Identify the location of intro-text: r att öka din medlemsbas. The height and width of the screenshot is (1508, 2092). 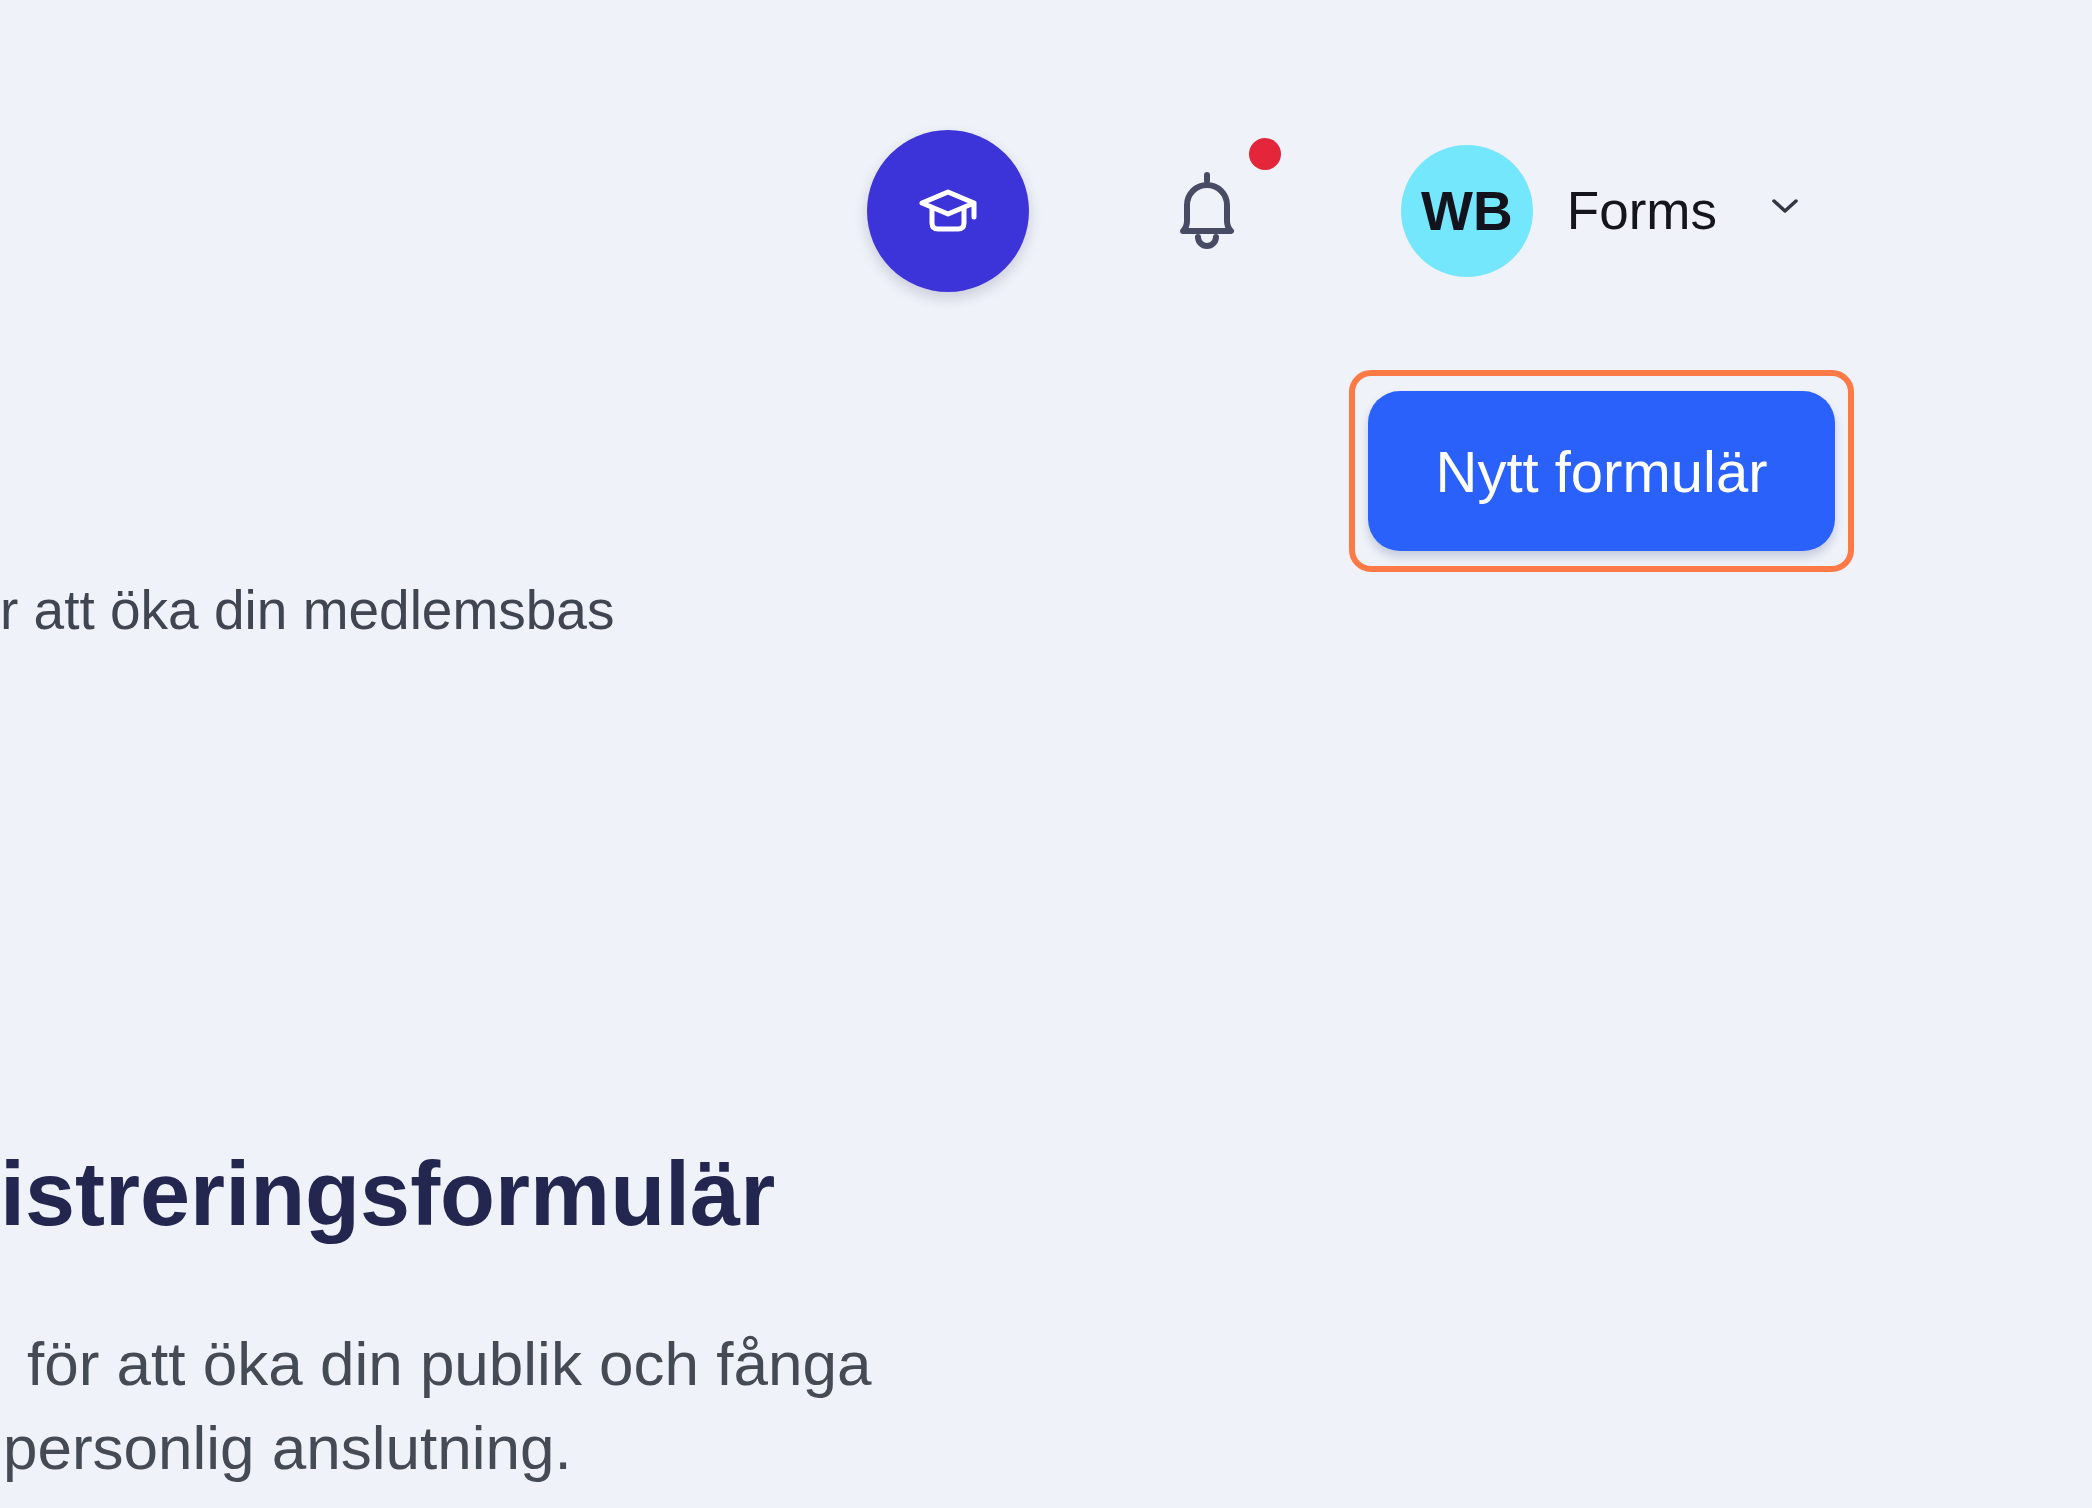
(307, 610).